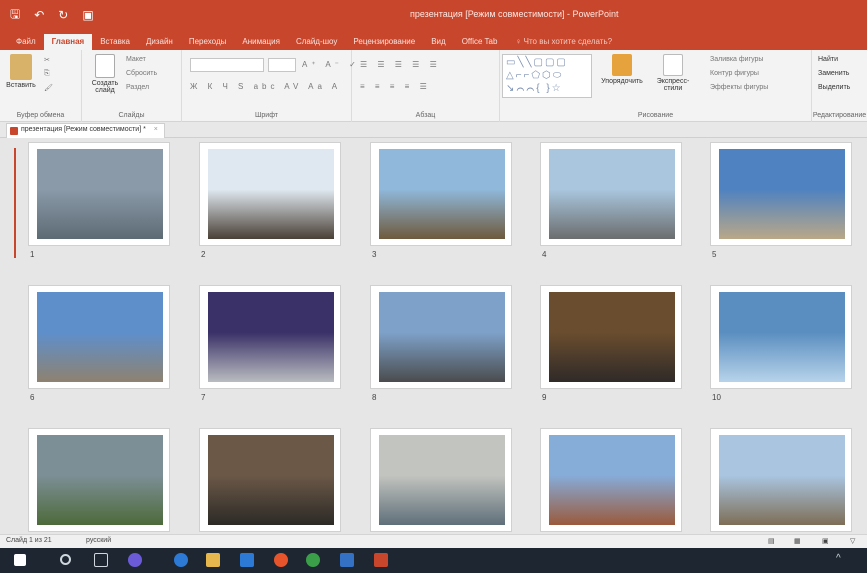 The image size is (867, 573). I want to click on slide-number: 2, so click(203, 254).